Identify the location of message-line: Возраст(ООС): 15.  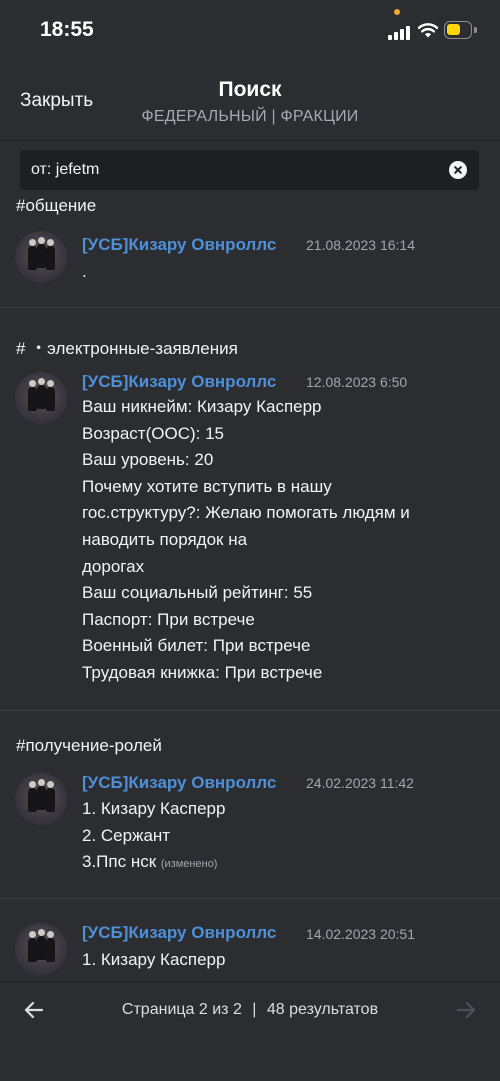
(153, 433).